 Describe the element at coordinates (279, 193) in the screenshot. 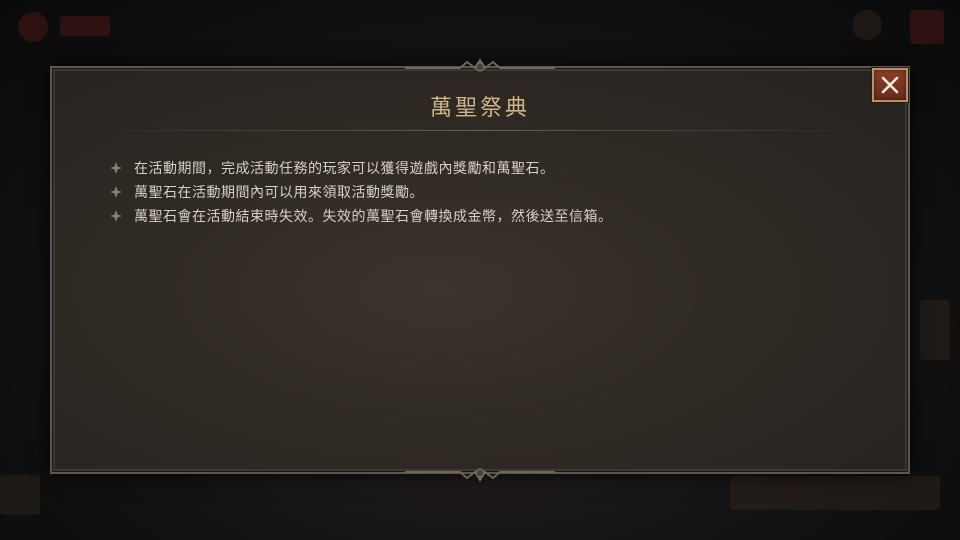

I see `list-item-text: 萬聖石在活動期間內可以用來領取活動獎勵。` at that location.